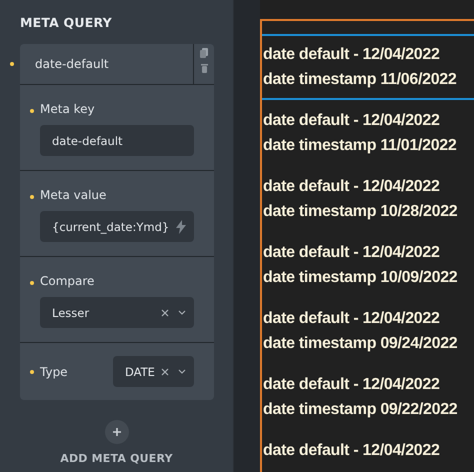 This screenshot has height=472, width=474. I want to click on post-item: date default - 12/04/2022 date timestamp 10/28/2022, so click(368, 199).